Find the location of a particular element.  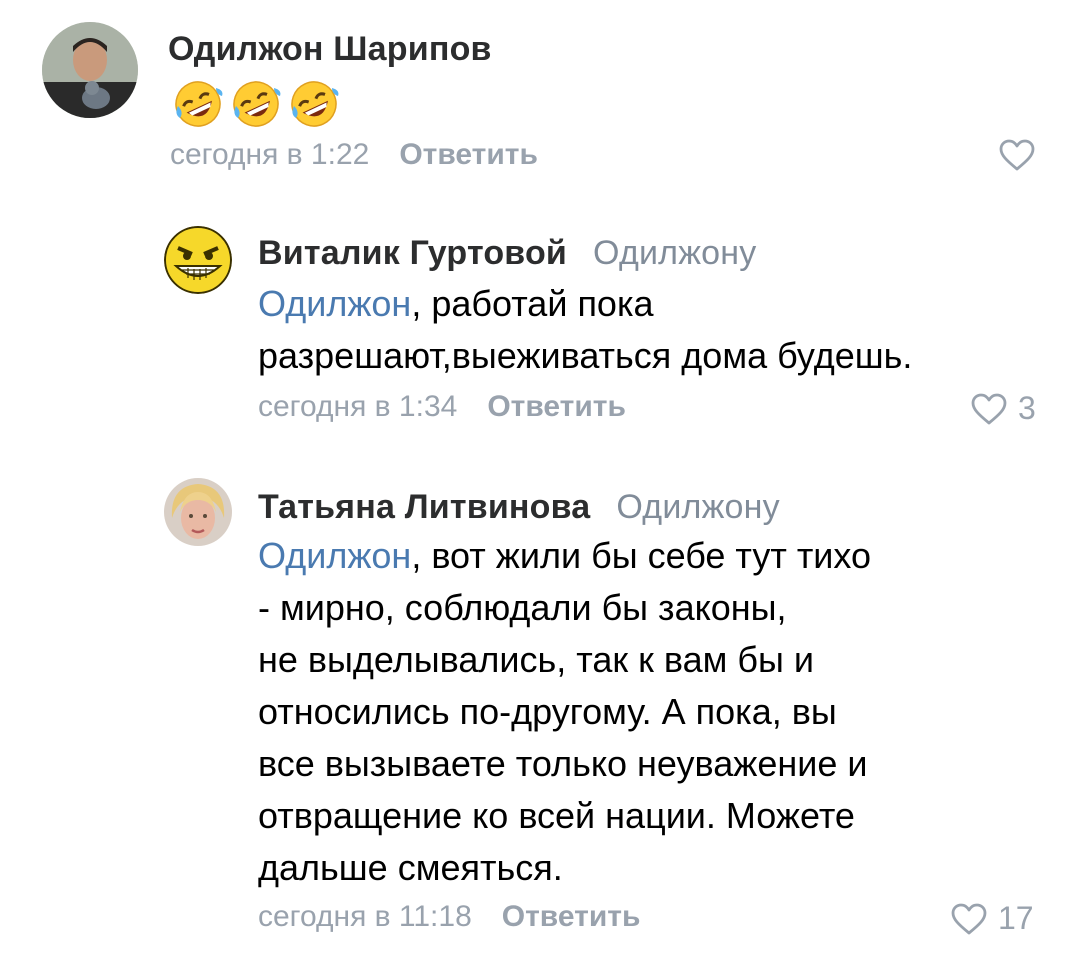

comment-author: Одилжон Шарипов is located at coordinates (330, 49).